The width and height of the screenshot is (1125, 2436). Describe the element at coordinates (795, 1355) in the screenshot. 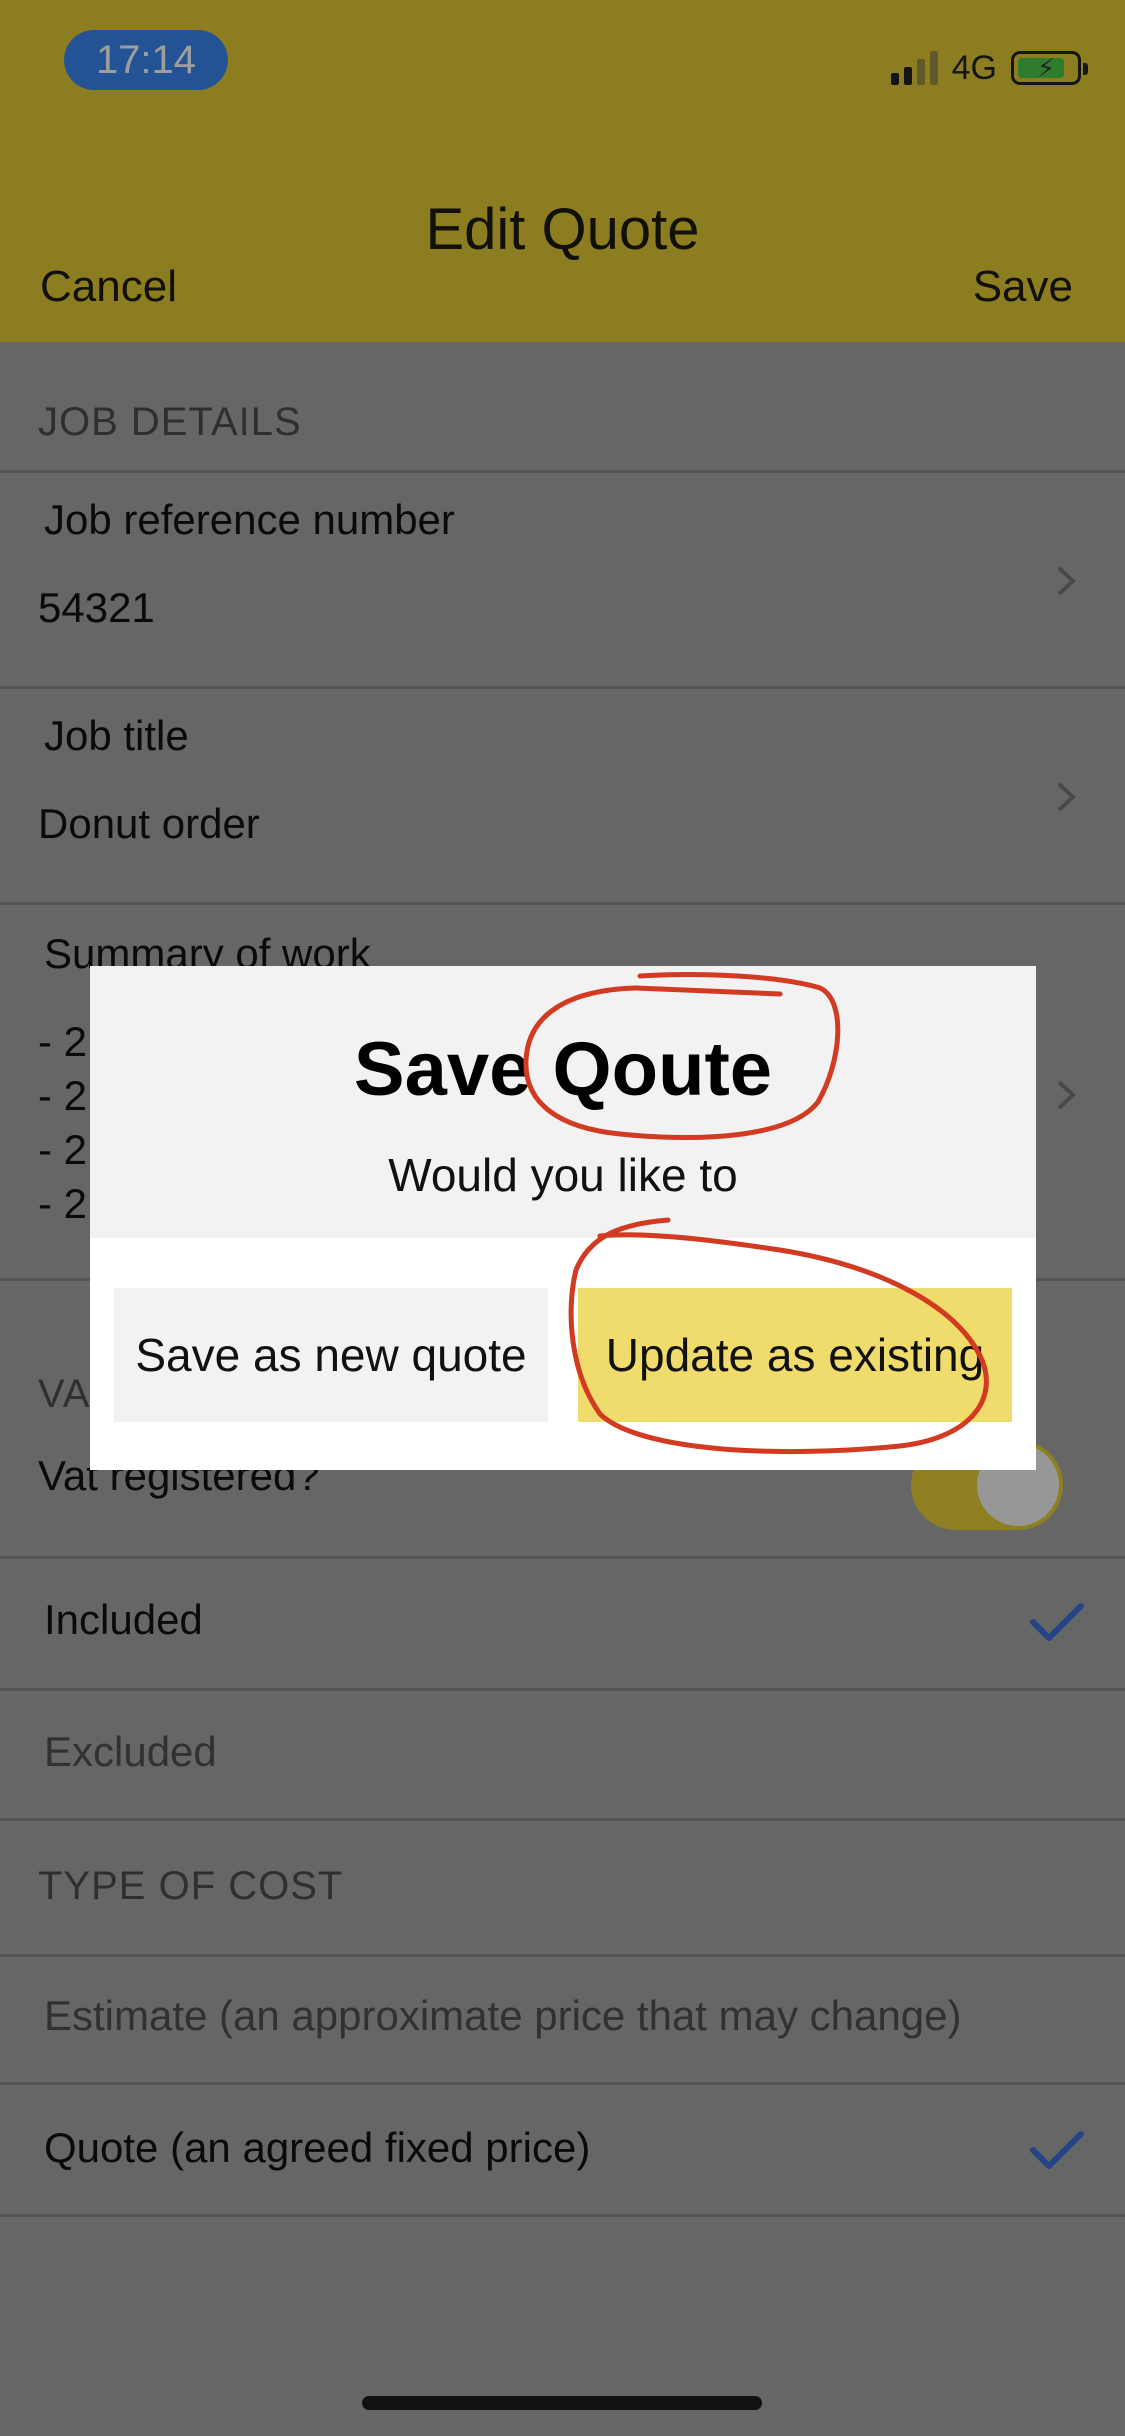

I see `update-existing-button: Update as existing` at that location.